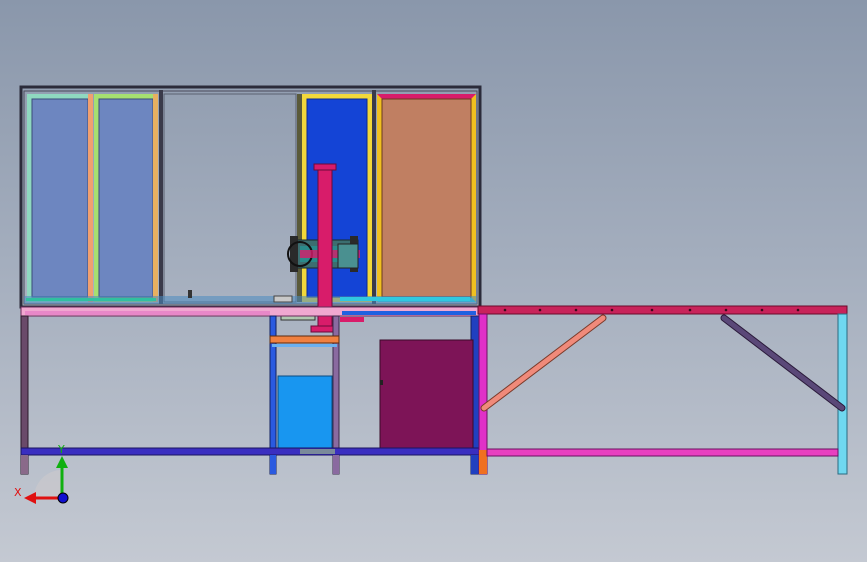  What do you see at coordinates (161, 197) in the screenshot?
I see `cabinet-divider-left` at bounding box center [161, 197].